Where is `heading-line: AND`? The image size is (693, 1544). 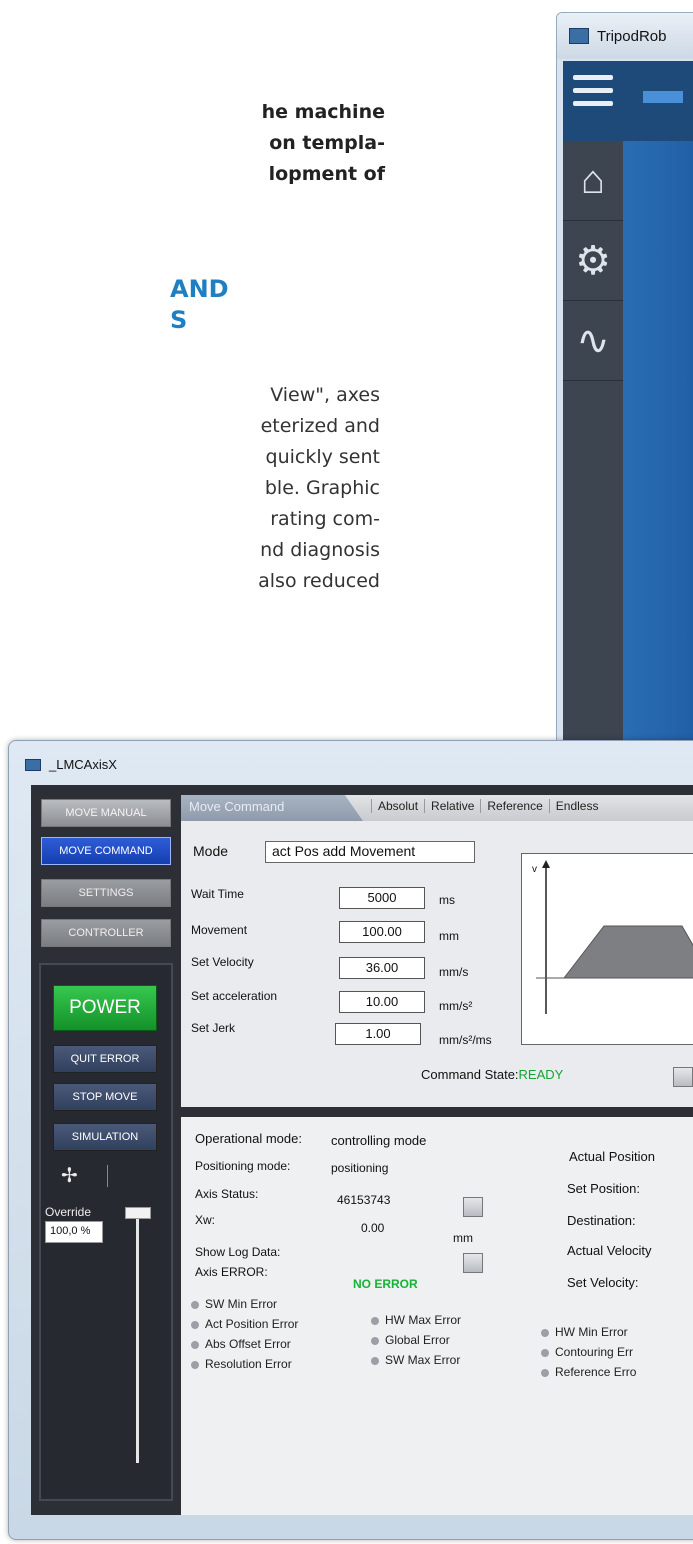 heading-line: AND is located at coordinates (199, 289).